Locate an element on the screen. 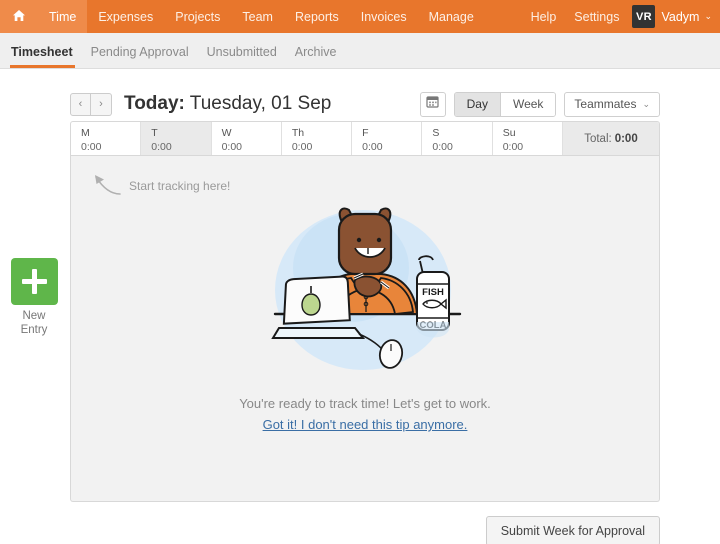 Image resolution: width=720 pixels, height=544 pixels. new-entry-button: New Entry is located at coordinates (34, 298).